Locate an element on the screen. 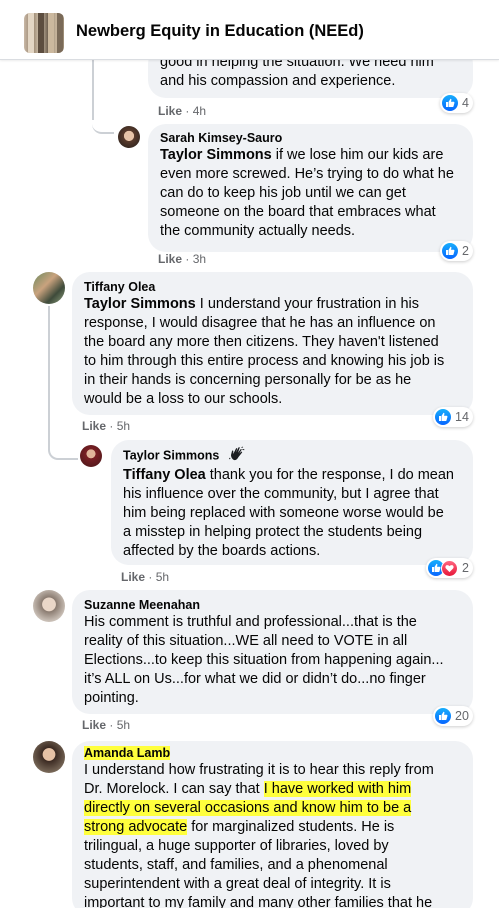 The width and height of the screenshot is (499, 908). comment-author: Sarah Kimsey-Sauro is located at coordinates (310, 138).